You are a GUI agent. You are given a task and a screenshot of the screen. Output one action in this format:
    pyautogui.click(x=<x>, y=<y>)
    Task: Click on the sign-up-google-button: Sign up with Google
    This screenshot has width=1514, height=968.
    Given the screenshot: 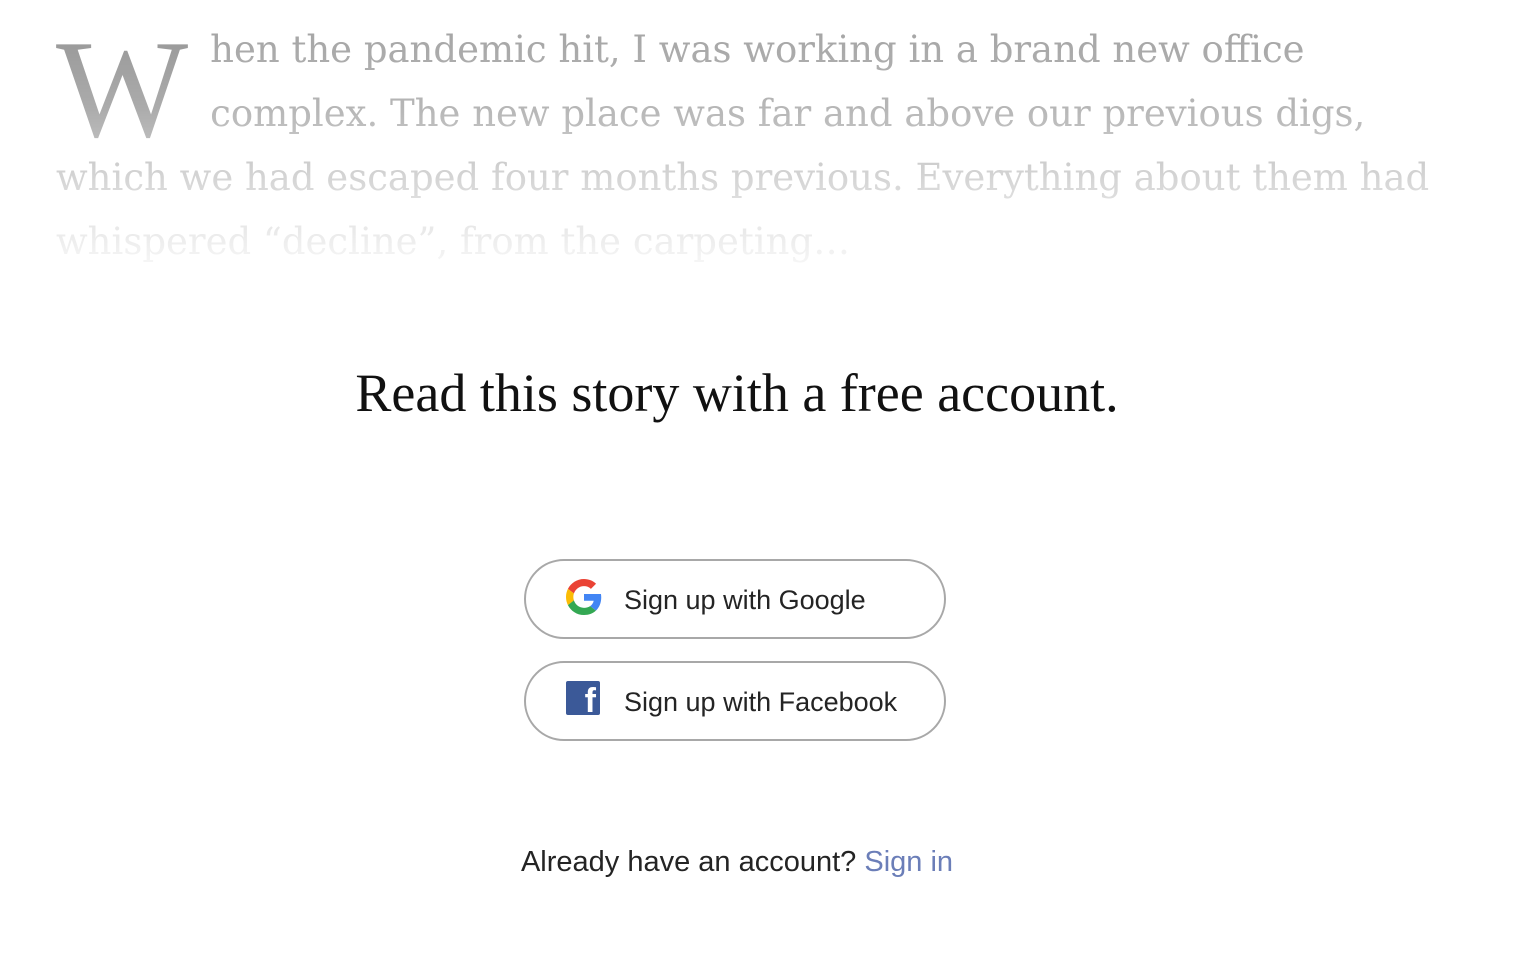 What is the action you would take?
    pyautogui.click(x=735, y=599)
    